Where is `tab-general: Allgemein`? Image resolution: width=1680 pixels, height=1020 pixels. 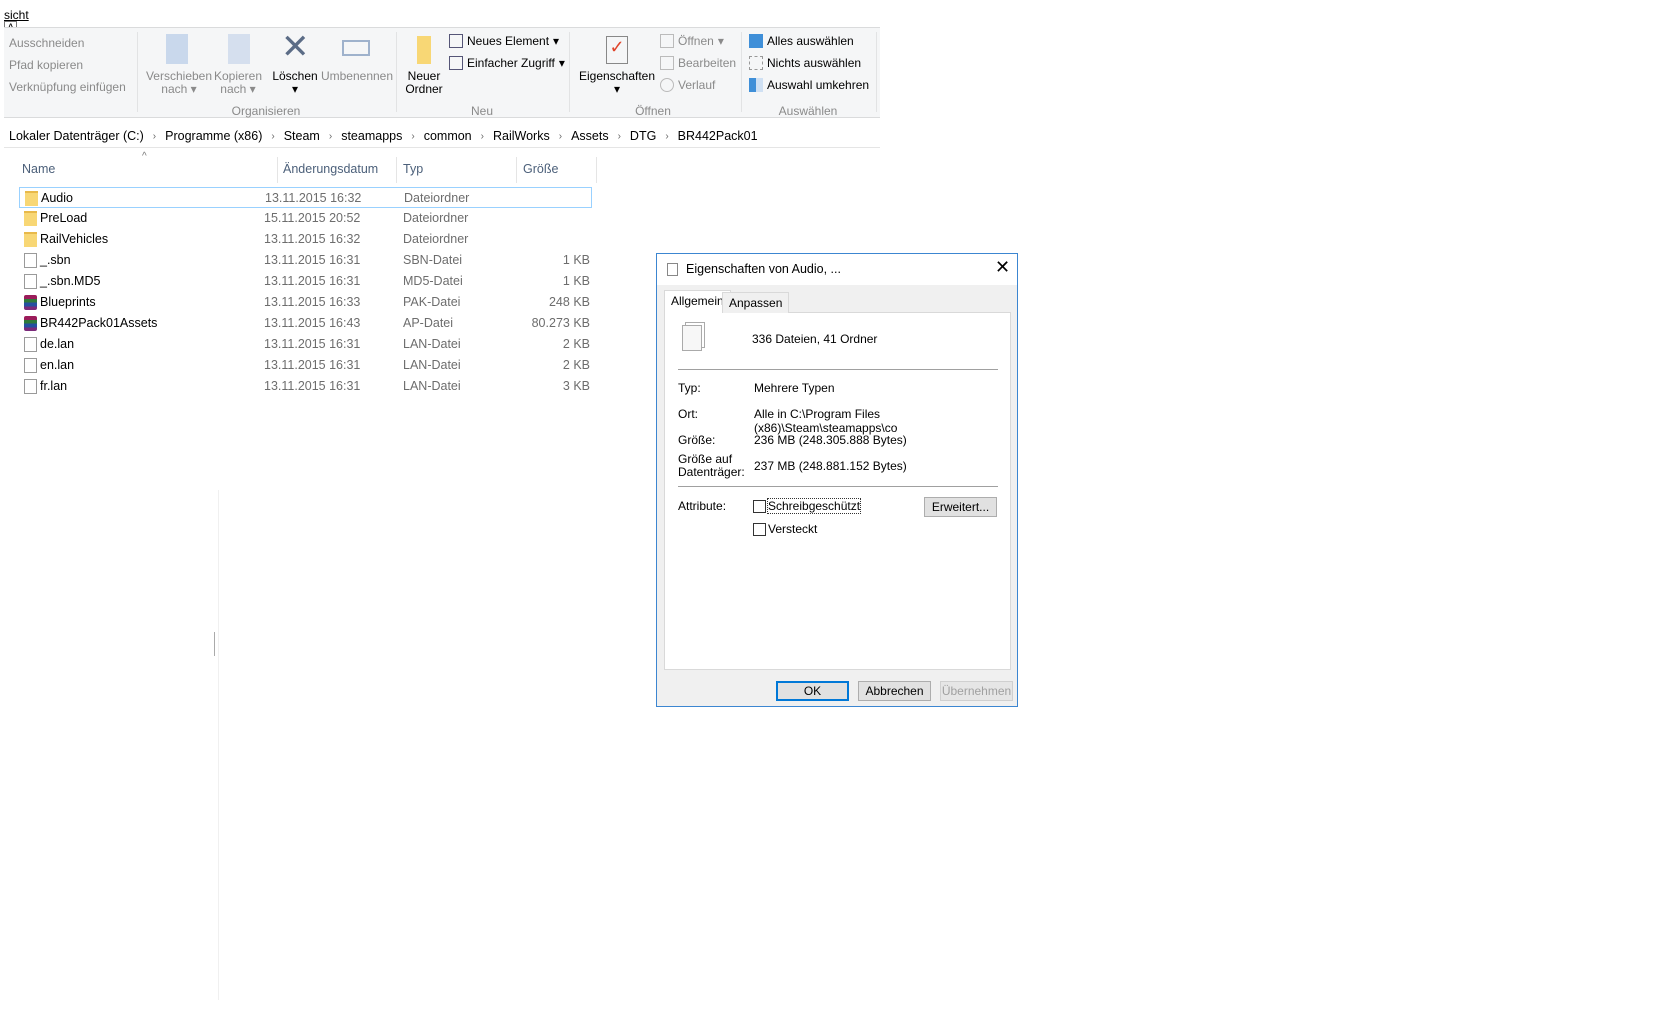 tab-general: Allgemein is located at coordinates (697, 301).